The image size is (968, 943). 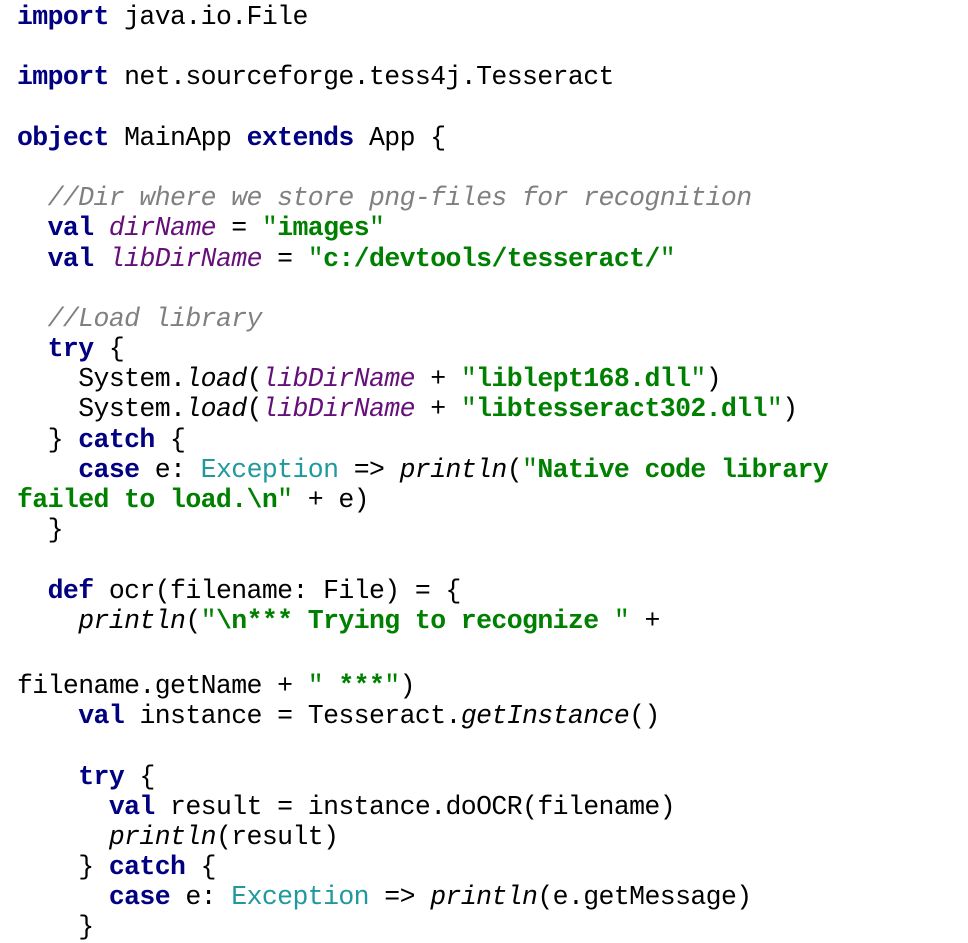 What do you see at coordinates (583, 379) in the screenshot?
I see `code-token: liblept168.dll` at bounding box center [583, 379].